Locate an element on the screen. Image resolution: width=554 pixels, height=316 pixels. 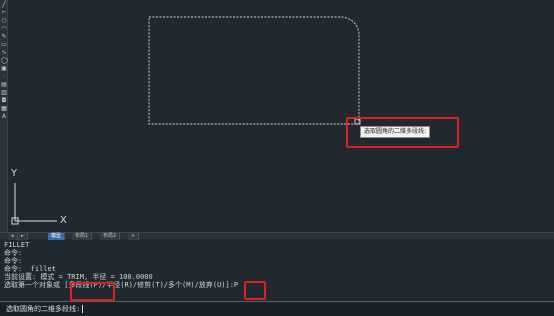
dynamic-input-tooltip: 选取圆角的二维多段线: is located at coordinates (395, 132).